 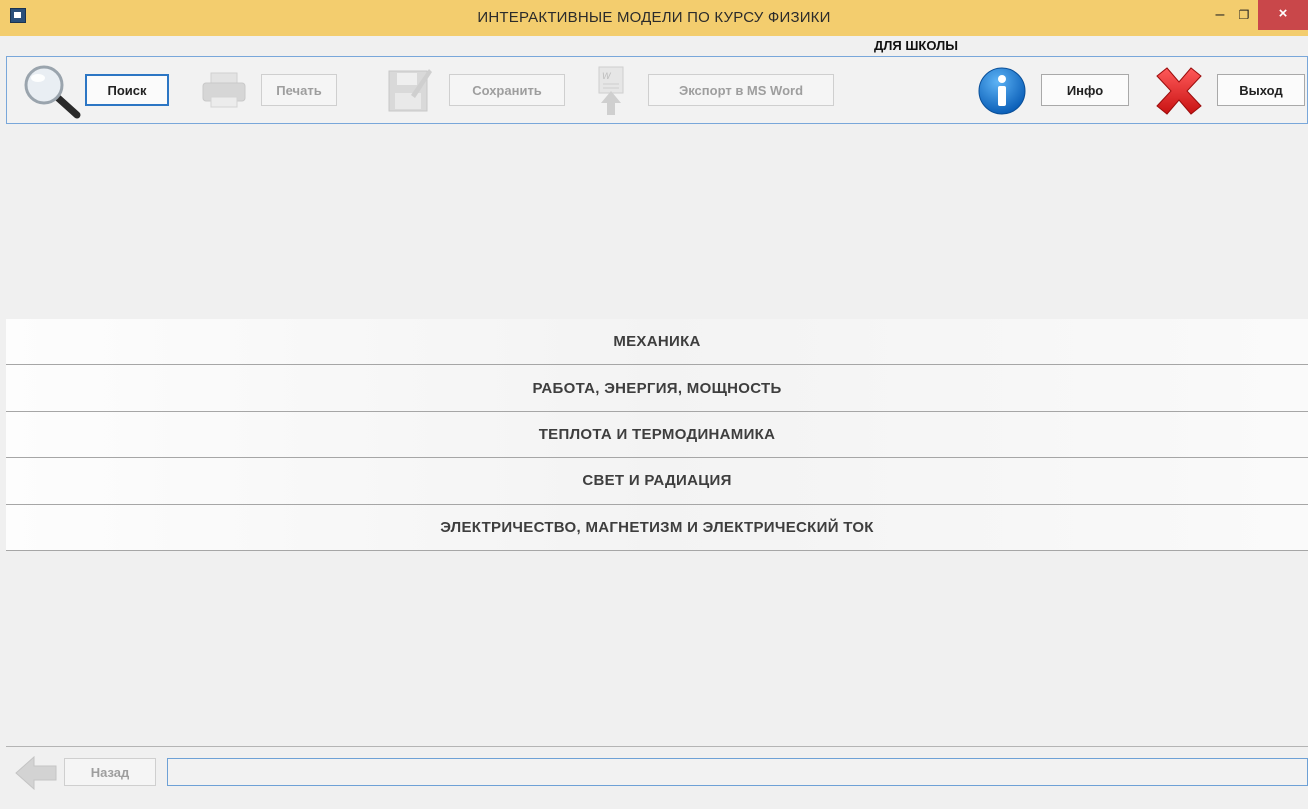 I want to click on back-button: Назад, so click(x=110, y=772).